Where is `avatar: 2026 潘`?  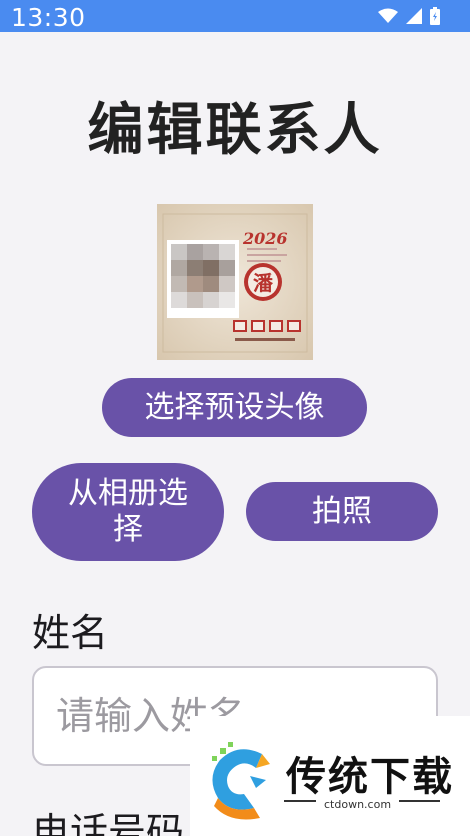
avatar: 2026 潘 is located at coordinates (235, 282).